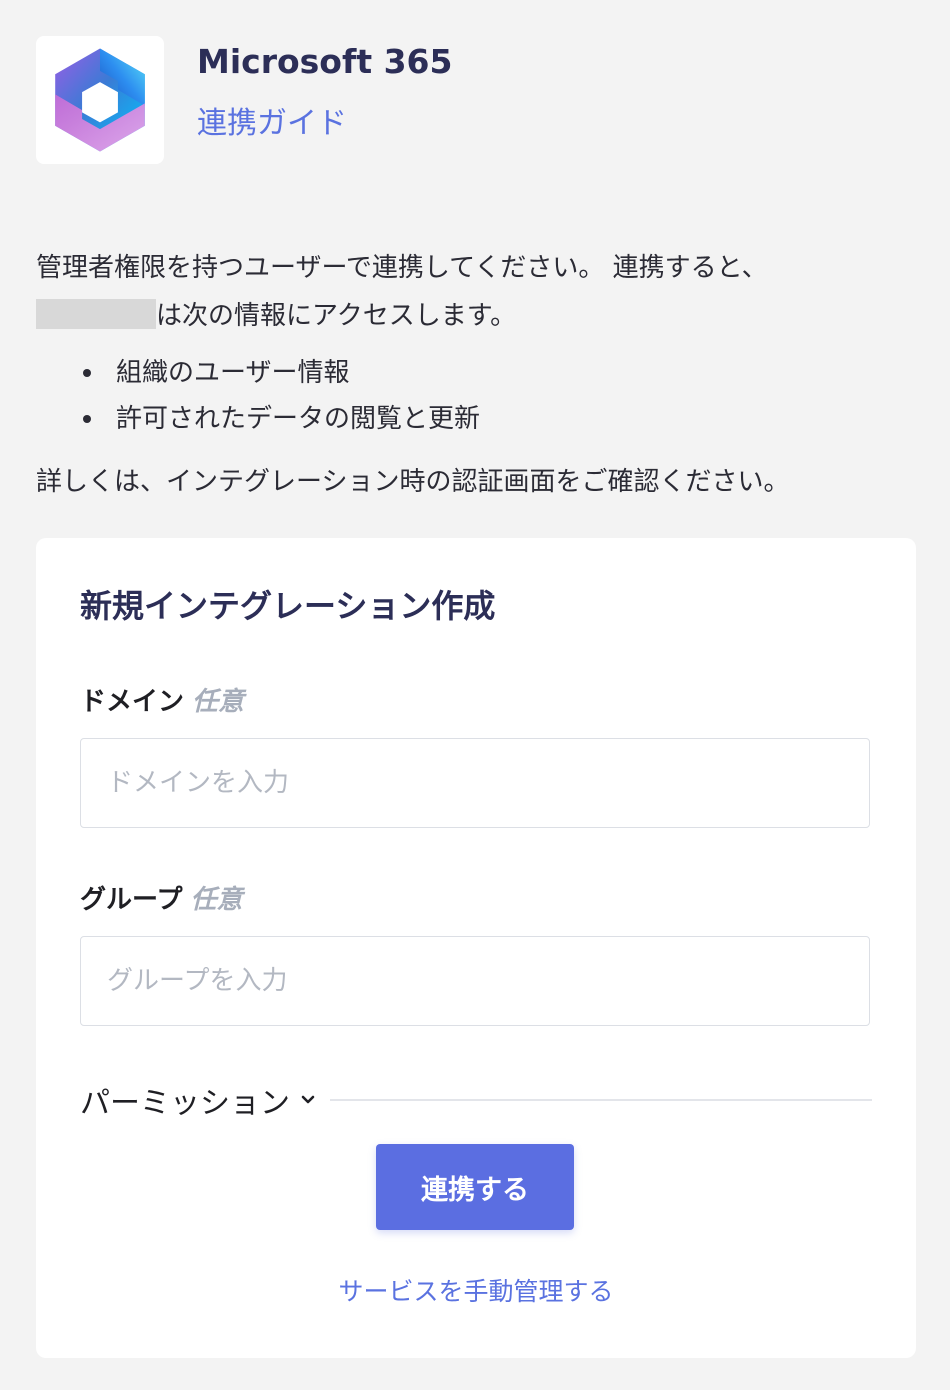  I want to click on intro-line-2-wrapper: は次の情報にアクセスします。, so click(476, 316).